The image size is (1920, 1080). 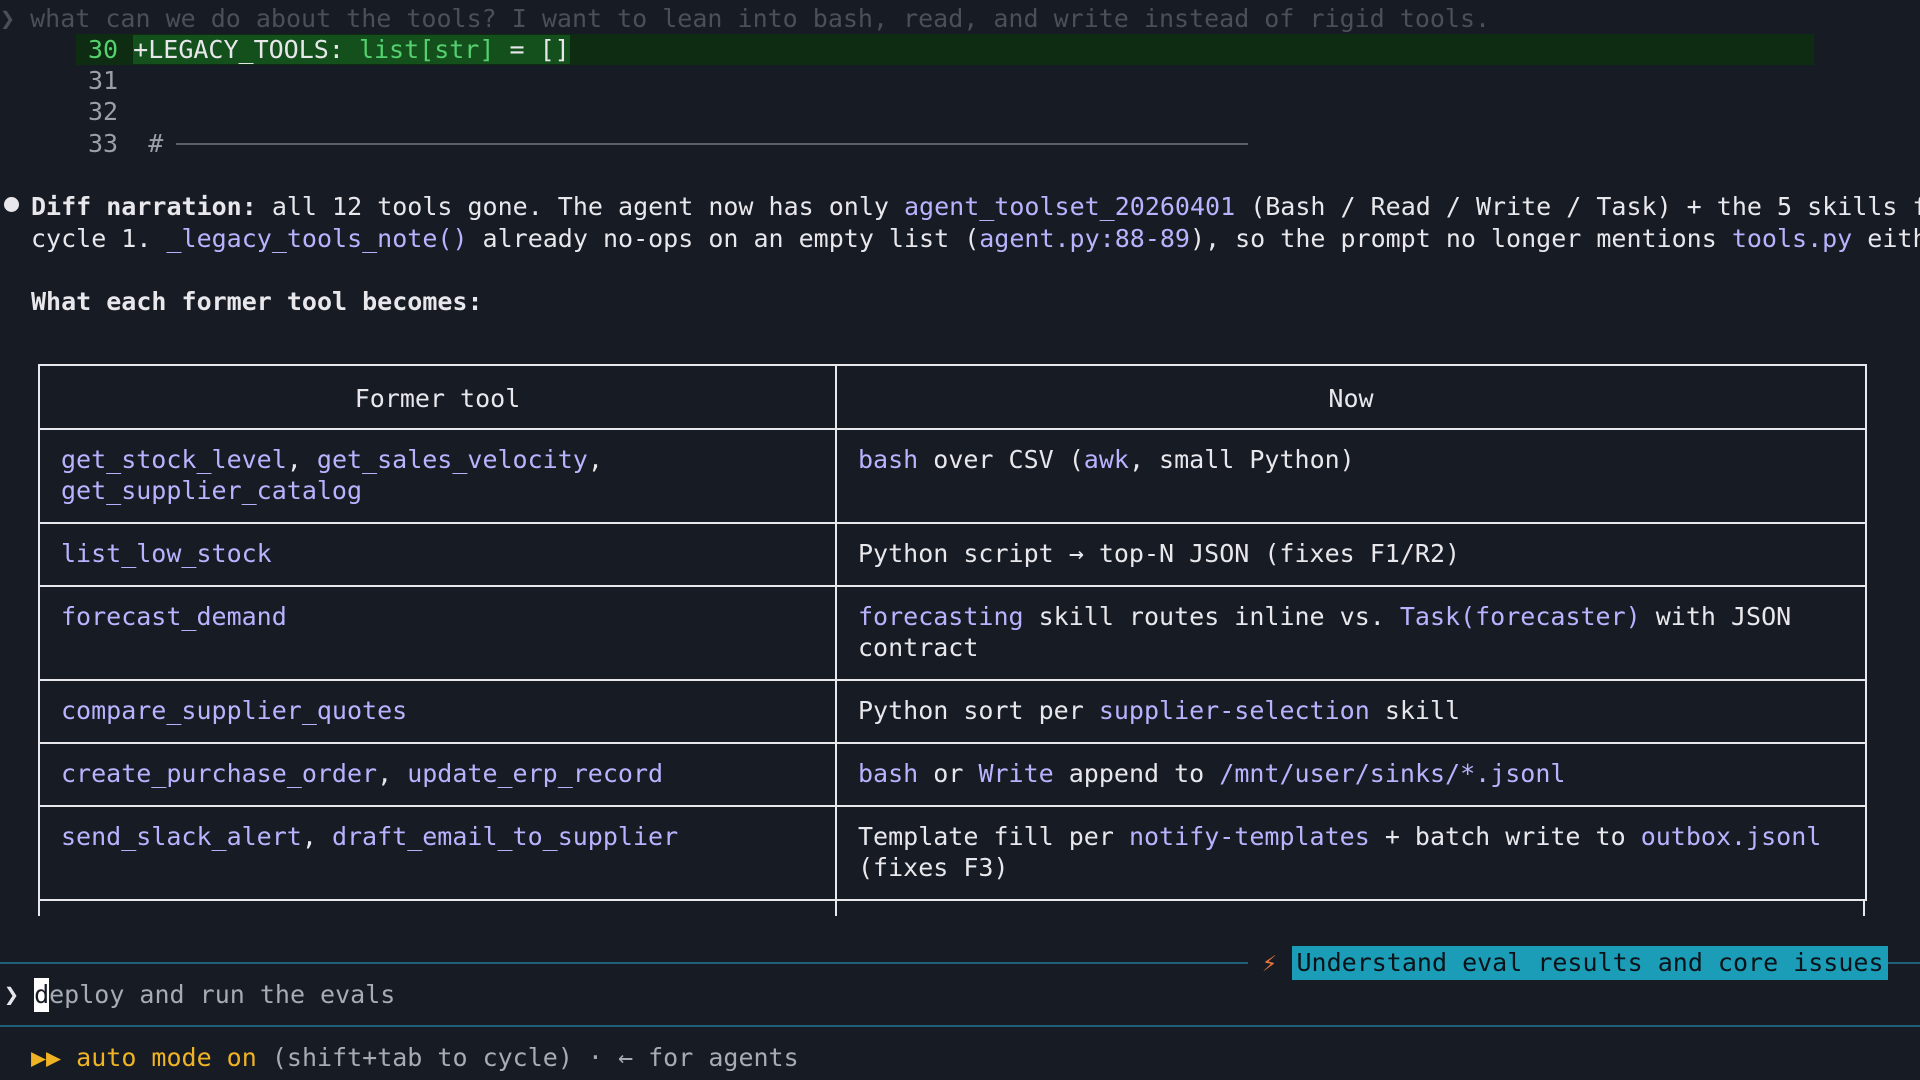 I want to click on table-row-cut-left, so click(x=39, y=908).